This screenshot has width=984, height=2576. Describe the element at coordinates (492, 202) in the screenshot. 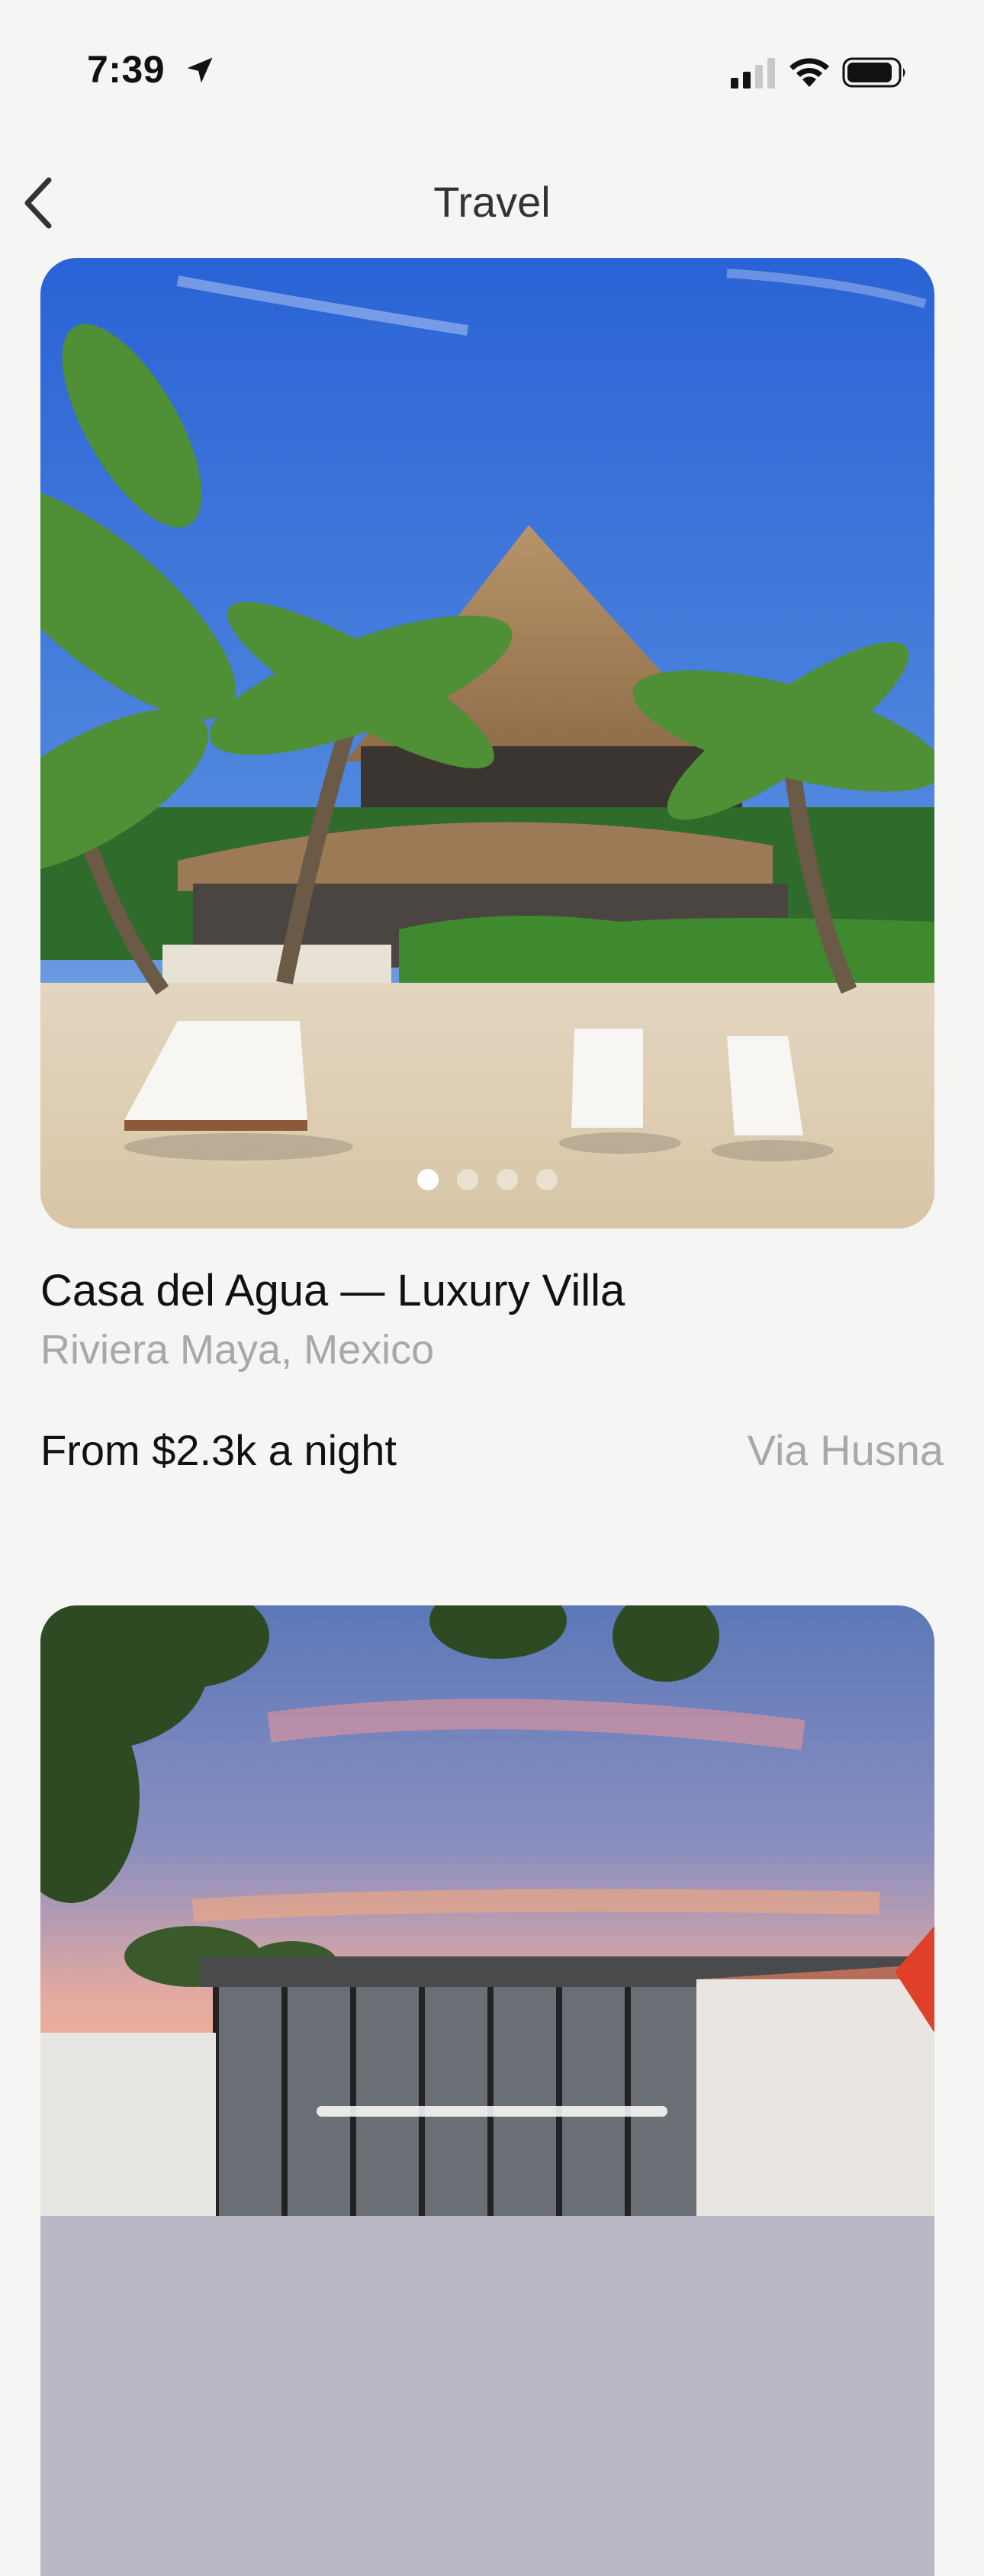

I see `page-title: Travel` at that location.